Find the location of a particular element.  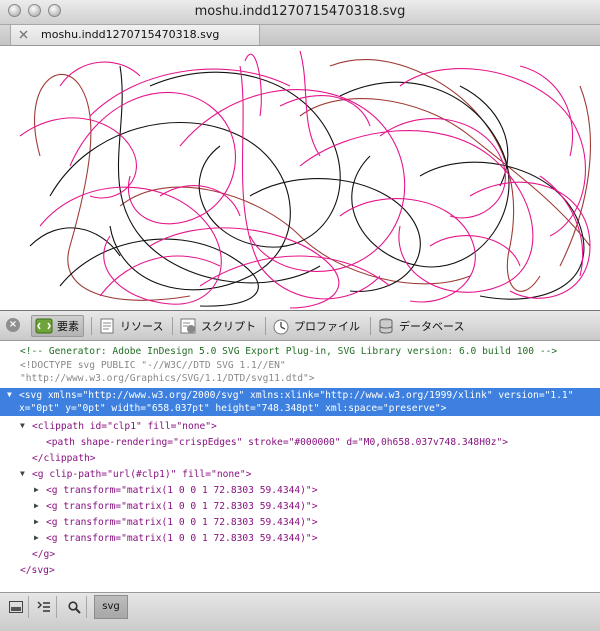

tab-resources: リソース is located at coordinates (129, 326).